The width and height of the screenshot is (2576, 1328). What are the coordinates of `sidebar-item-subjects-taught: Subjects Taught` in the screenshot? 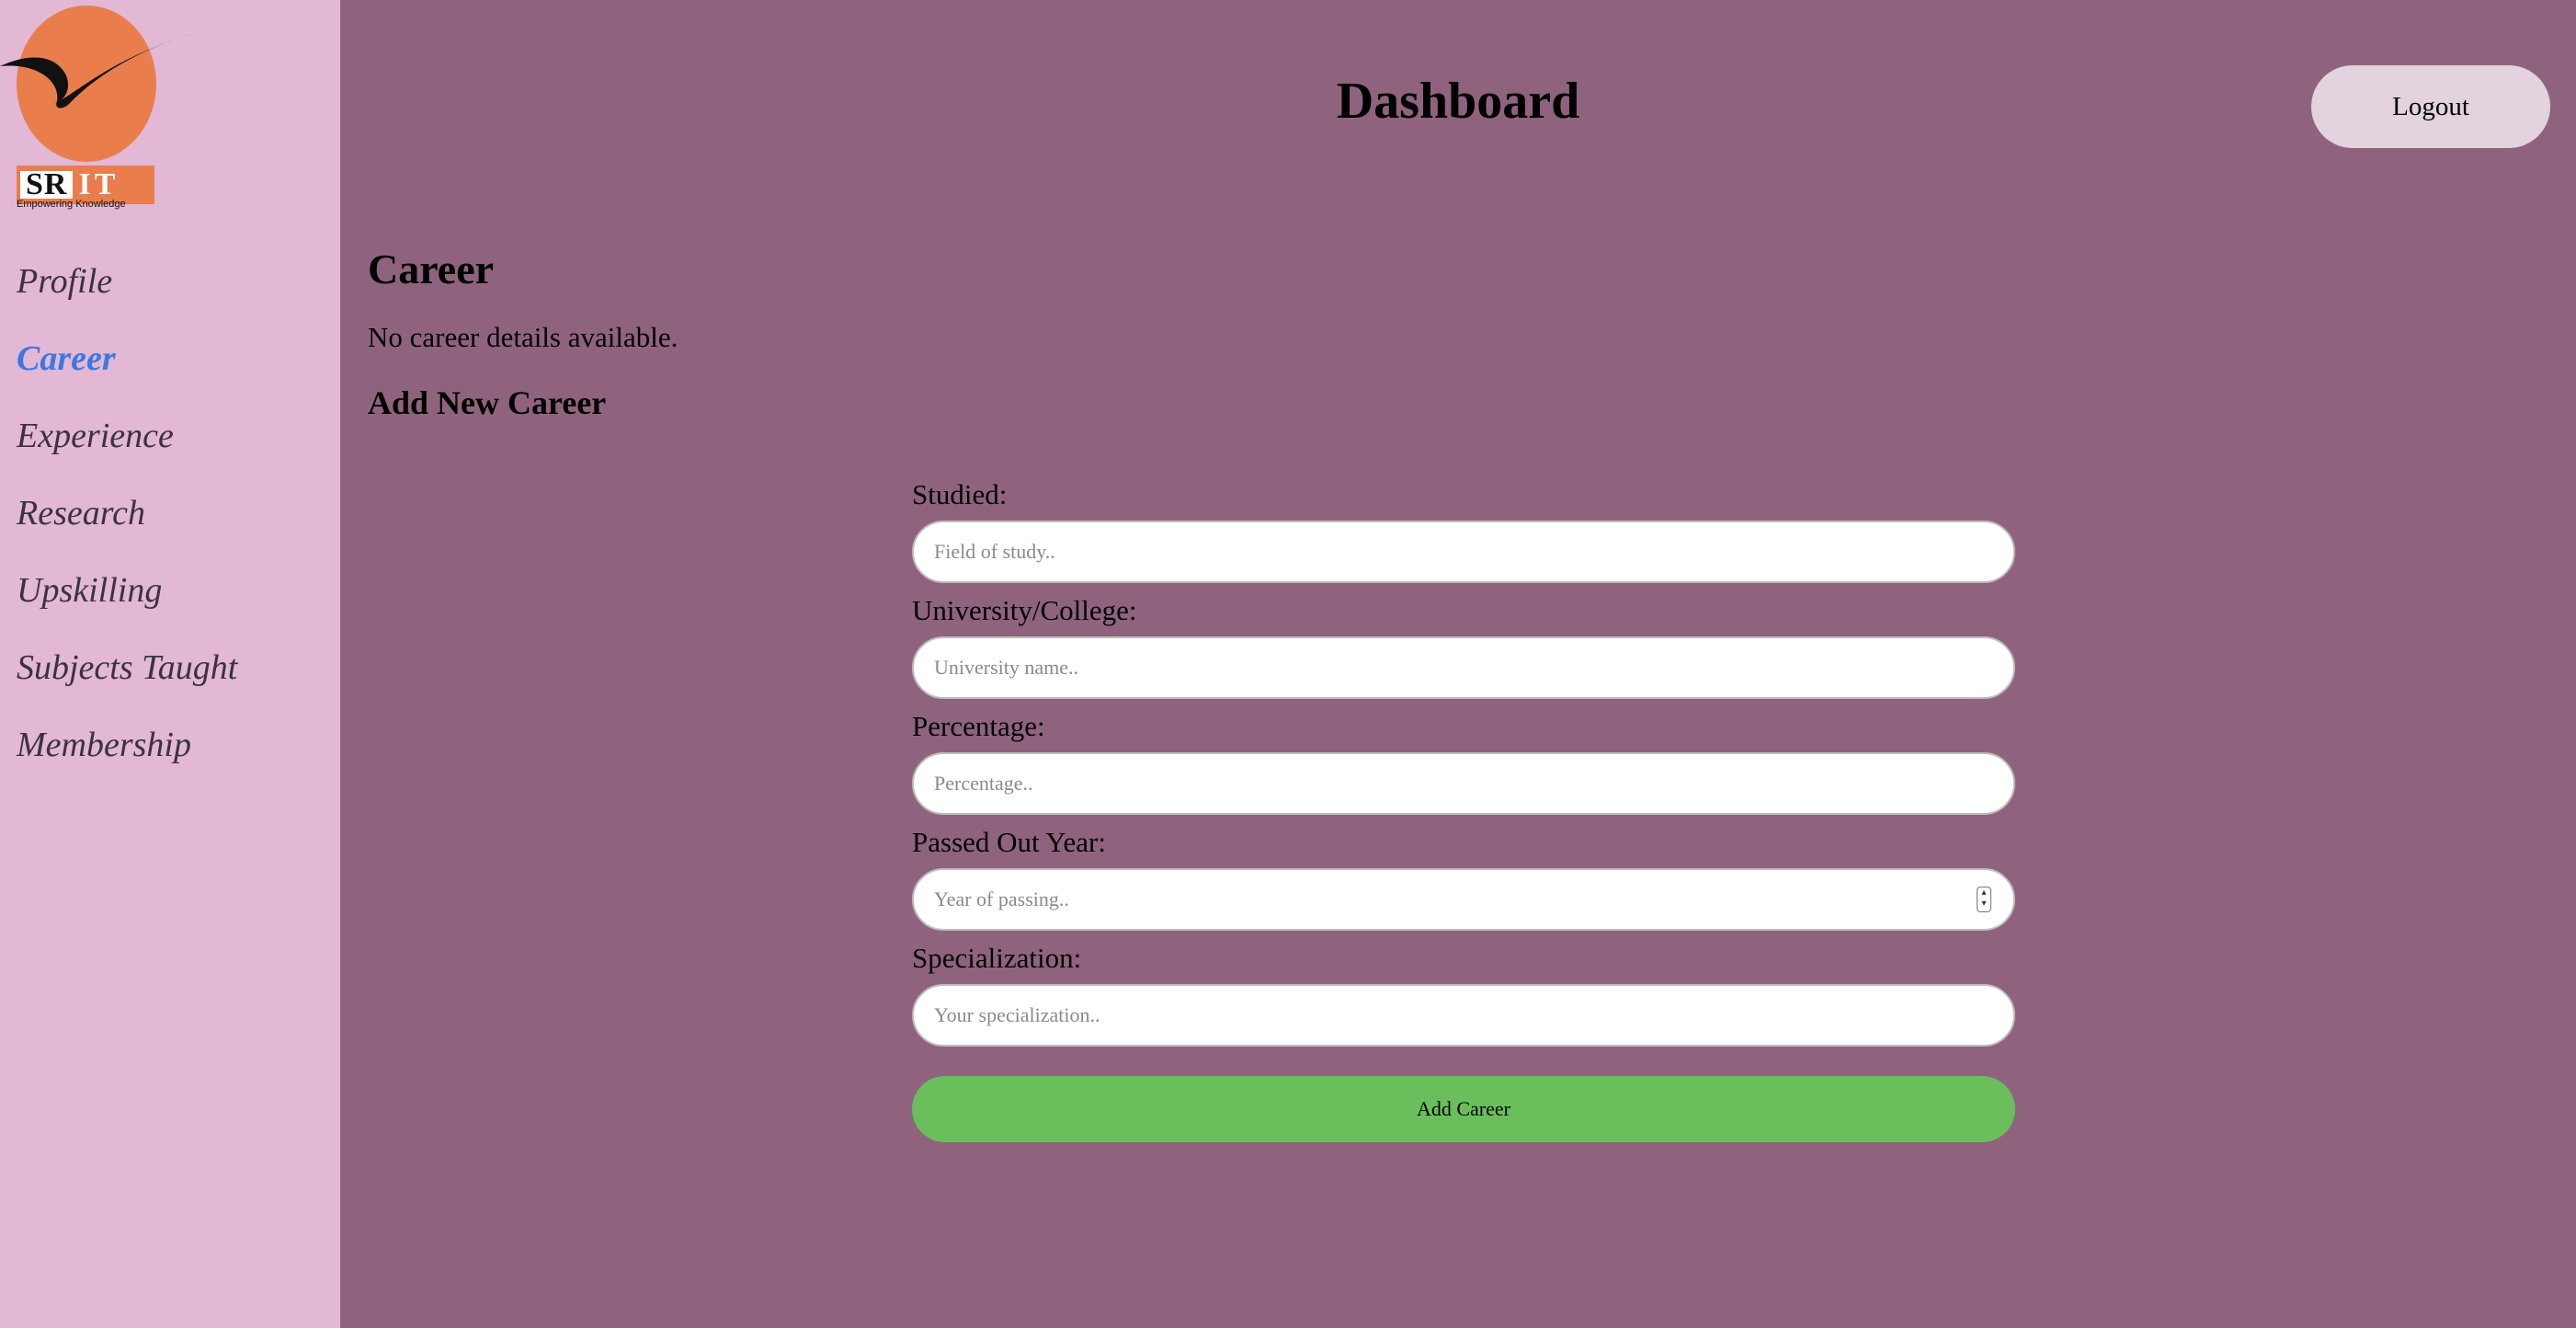 It's located at (127, 673).